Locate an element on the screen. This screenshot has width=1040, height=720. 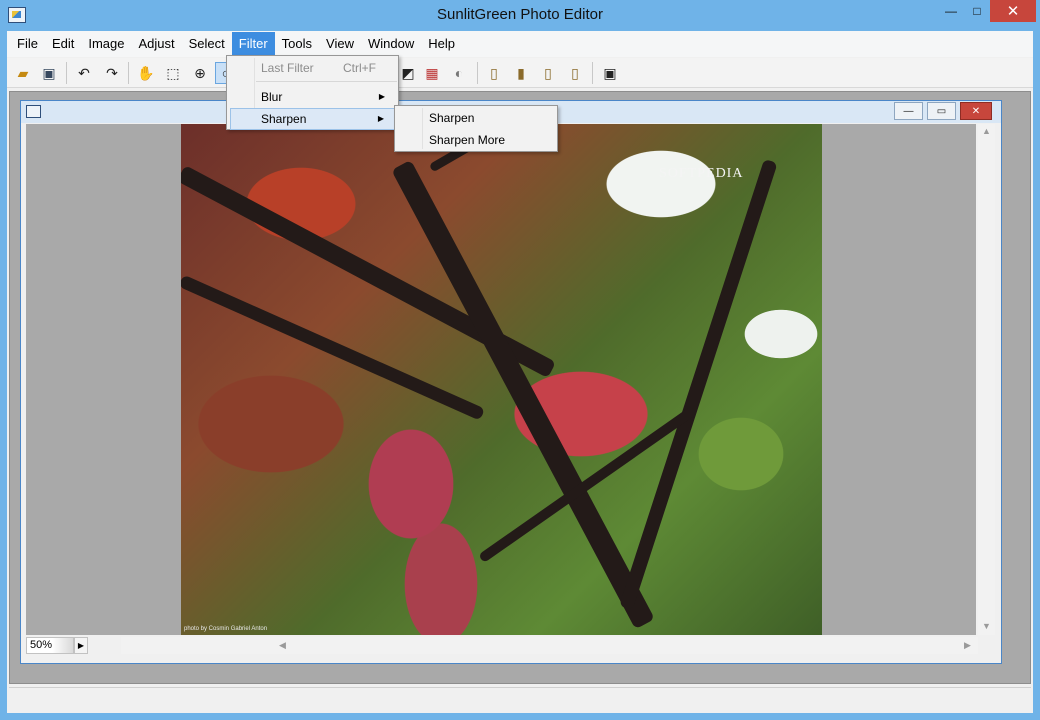
frame-2-icon: ▮ is located at coordinates (521, 73).